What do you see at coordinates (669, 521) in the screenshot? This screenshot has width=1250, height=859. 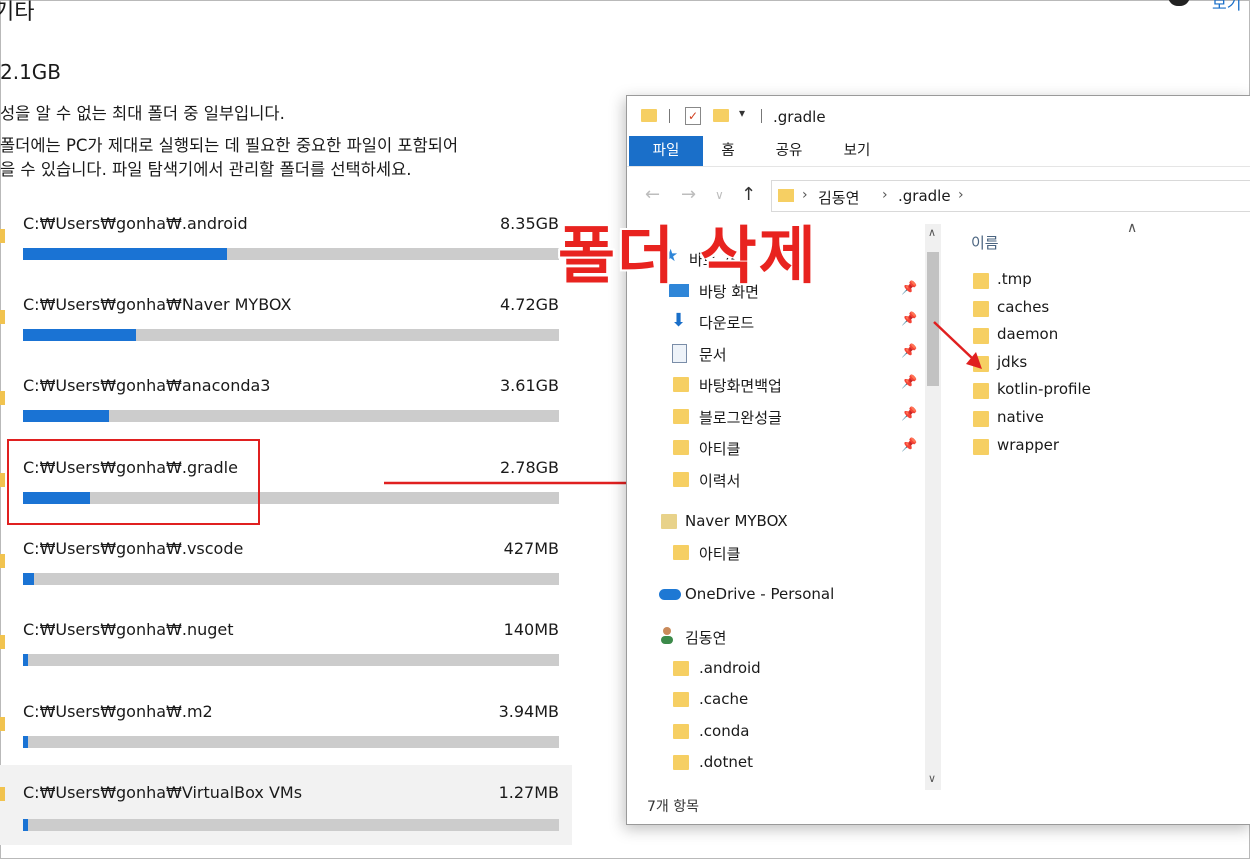 I see `cloud-folder-icon` at bounding box center [669, 521].